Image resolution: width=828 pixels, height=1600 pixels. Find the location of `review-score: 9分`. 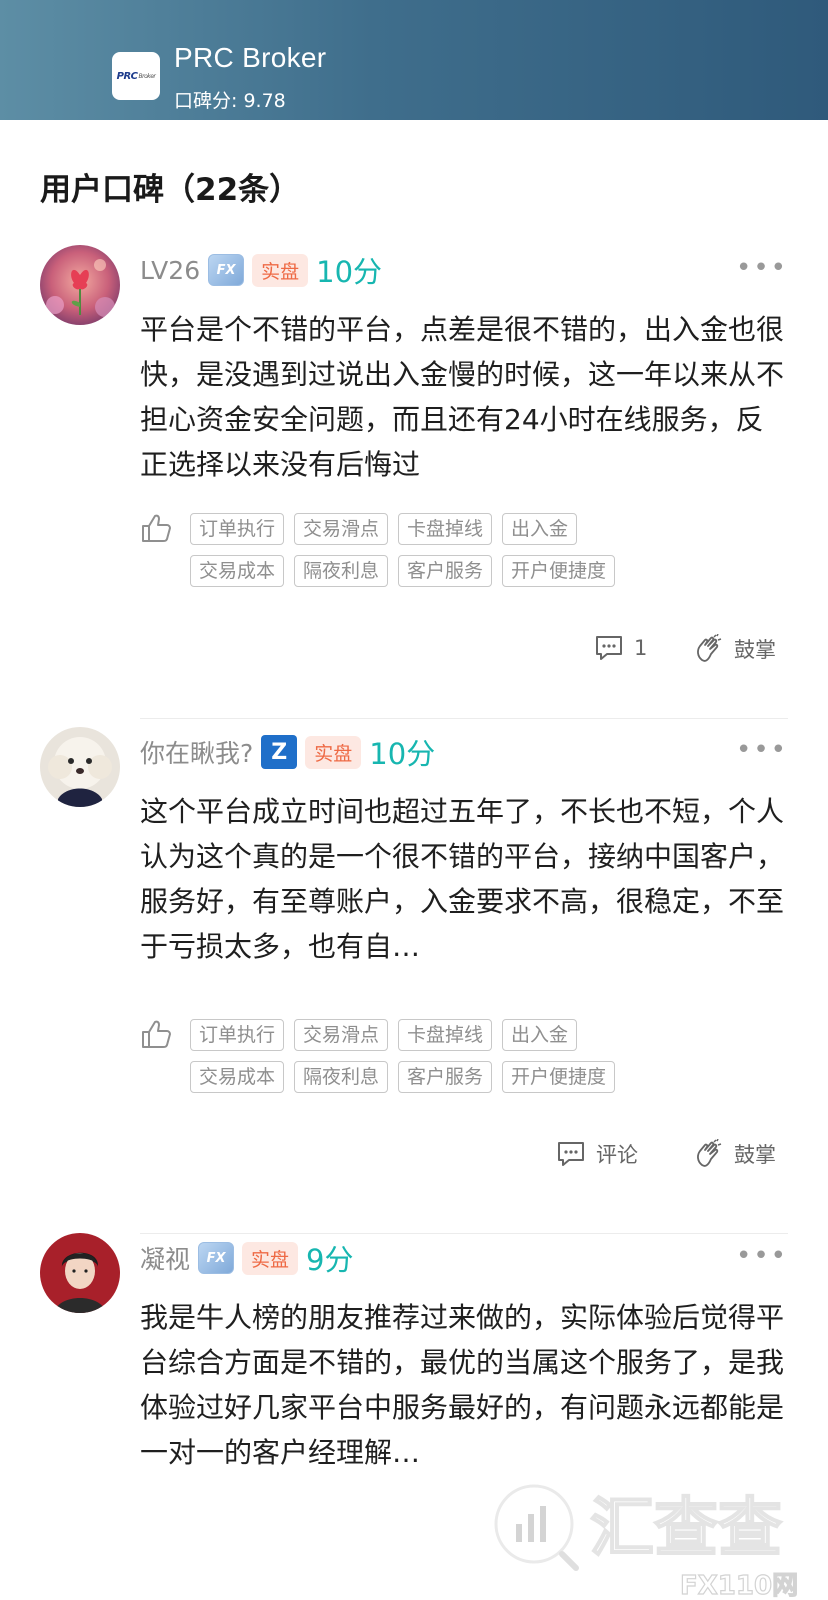

review-score: 9分 is located at coordinates (330, 1260).